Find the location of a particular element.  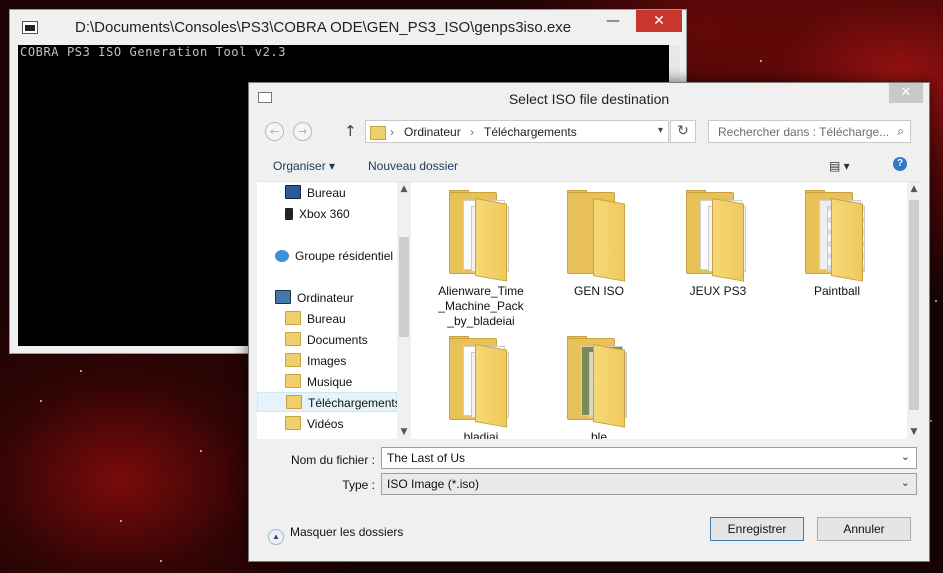

refresh-button: ↻ is located at coordinates (683, 131).